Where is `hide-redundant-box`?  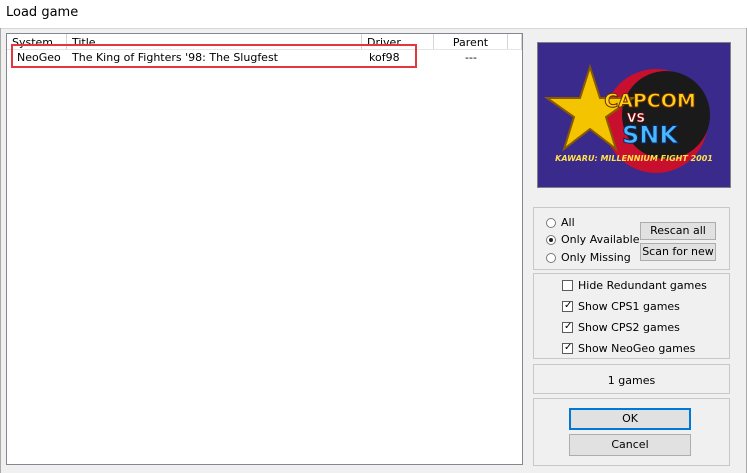 hide-redundant-box is located at coordinates (567, 285).